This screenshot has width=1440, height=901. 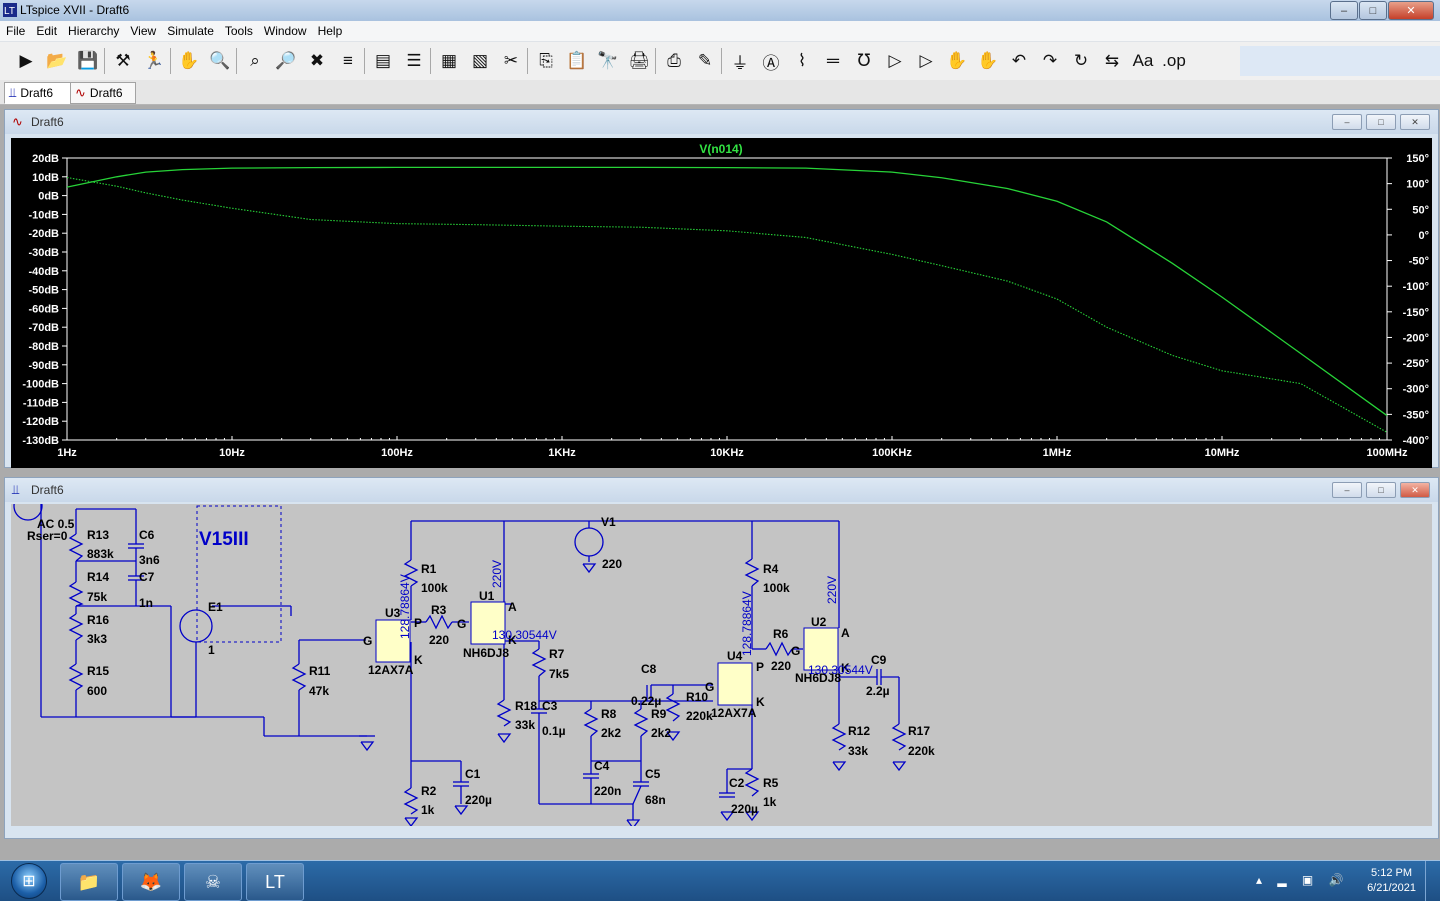 I want to click on trace-label: V(n014), so click(x=720, y=149).